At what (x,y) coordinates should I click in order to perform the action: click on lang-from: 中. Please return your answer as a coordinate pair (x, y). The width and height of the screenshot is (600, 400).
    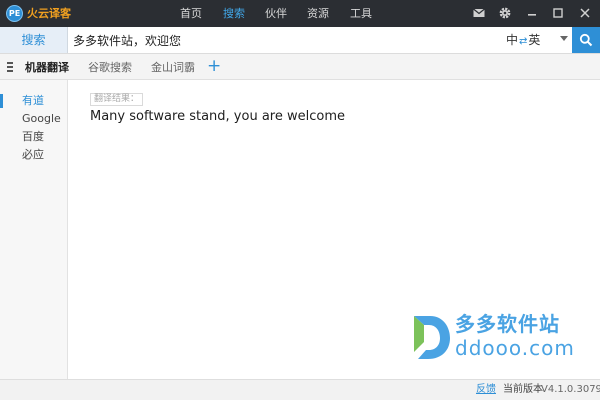
    Looking at the image, I should click on (512, 40).